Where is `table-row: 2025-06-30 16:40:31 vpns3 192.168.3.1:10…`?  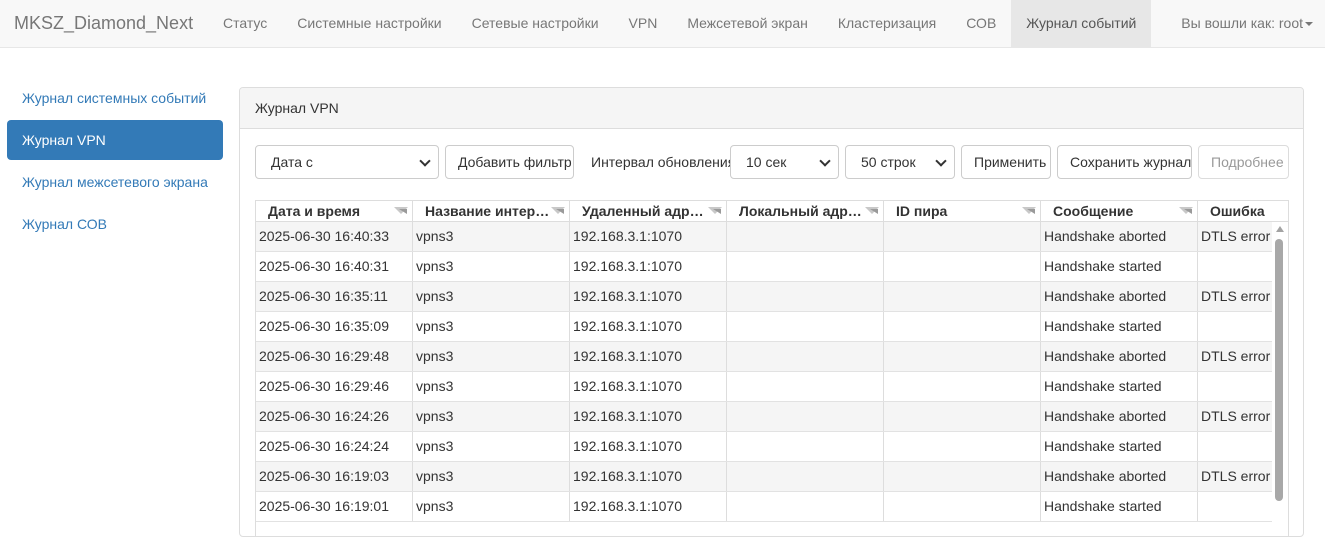
table-row: 2025-06-30 16:40:31 vpns3 192.168.3.1:10… is located at coordinates (765, 267).